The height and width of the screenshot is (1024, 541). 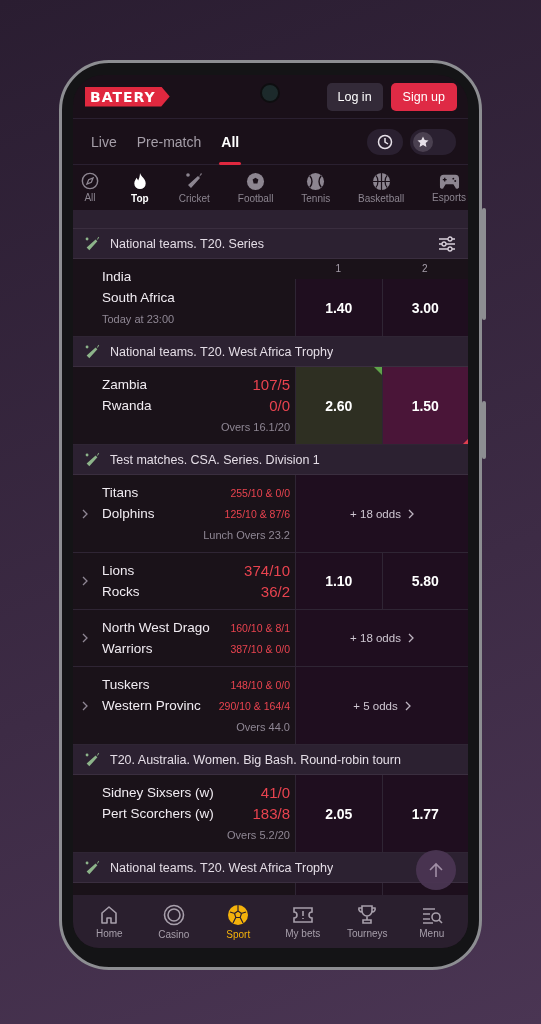 I want to click on match-teams-cell: India South Africa Today at 23:00, so click(x=184, y=297).